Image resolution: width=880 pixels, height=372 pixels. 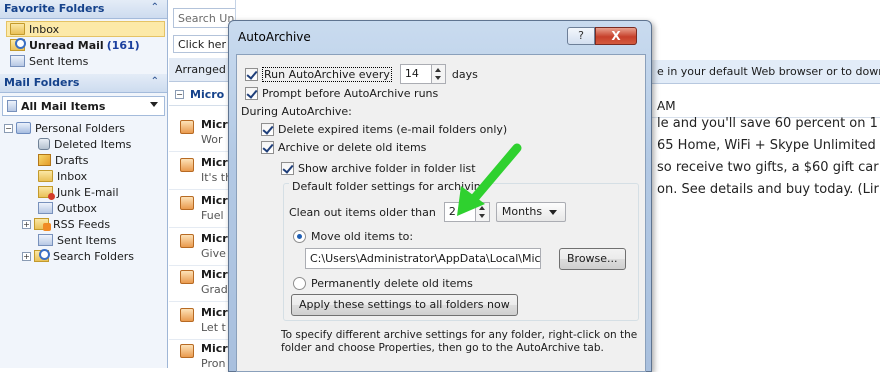 I want to click on arranged-by-label: Arranged, so click(x=200, y=69).